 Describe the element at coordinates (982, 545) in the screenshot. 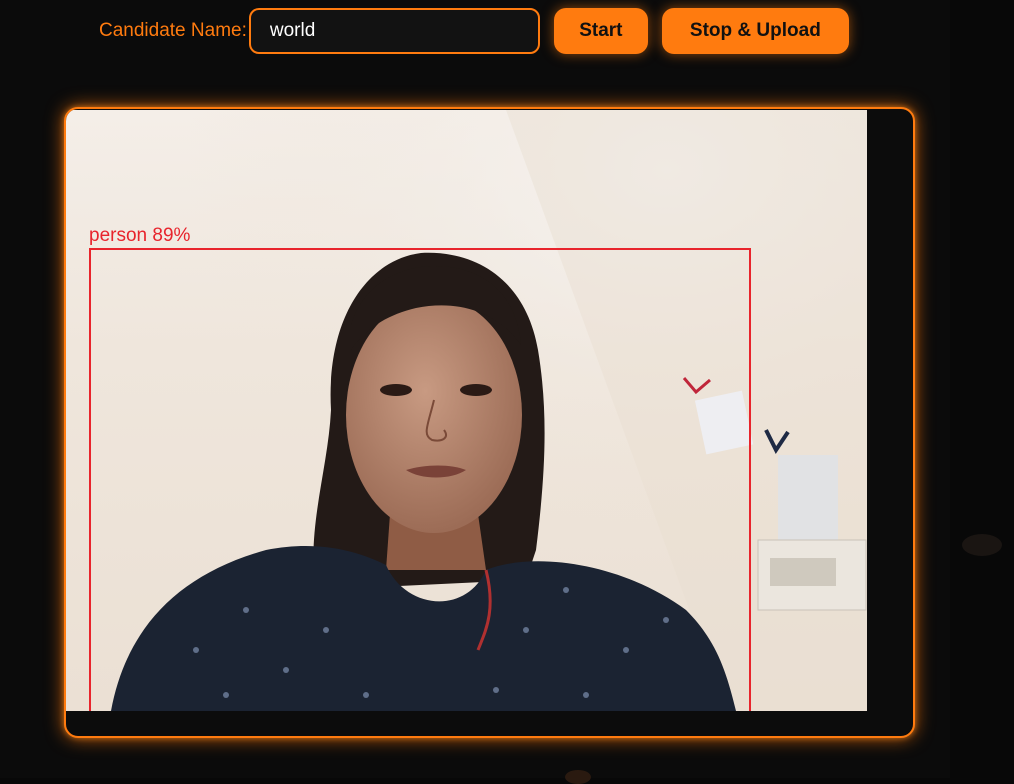

I see `background-blur-spot` at that location.